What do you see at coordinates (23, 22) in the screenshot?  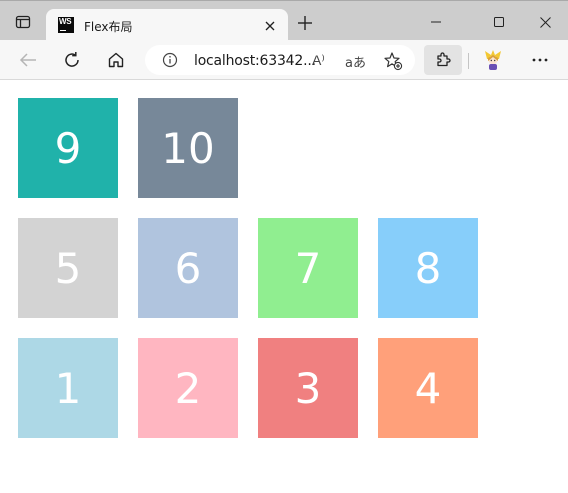 I see `tab-actions-icon` at bounding box center [23, 22].